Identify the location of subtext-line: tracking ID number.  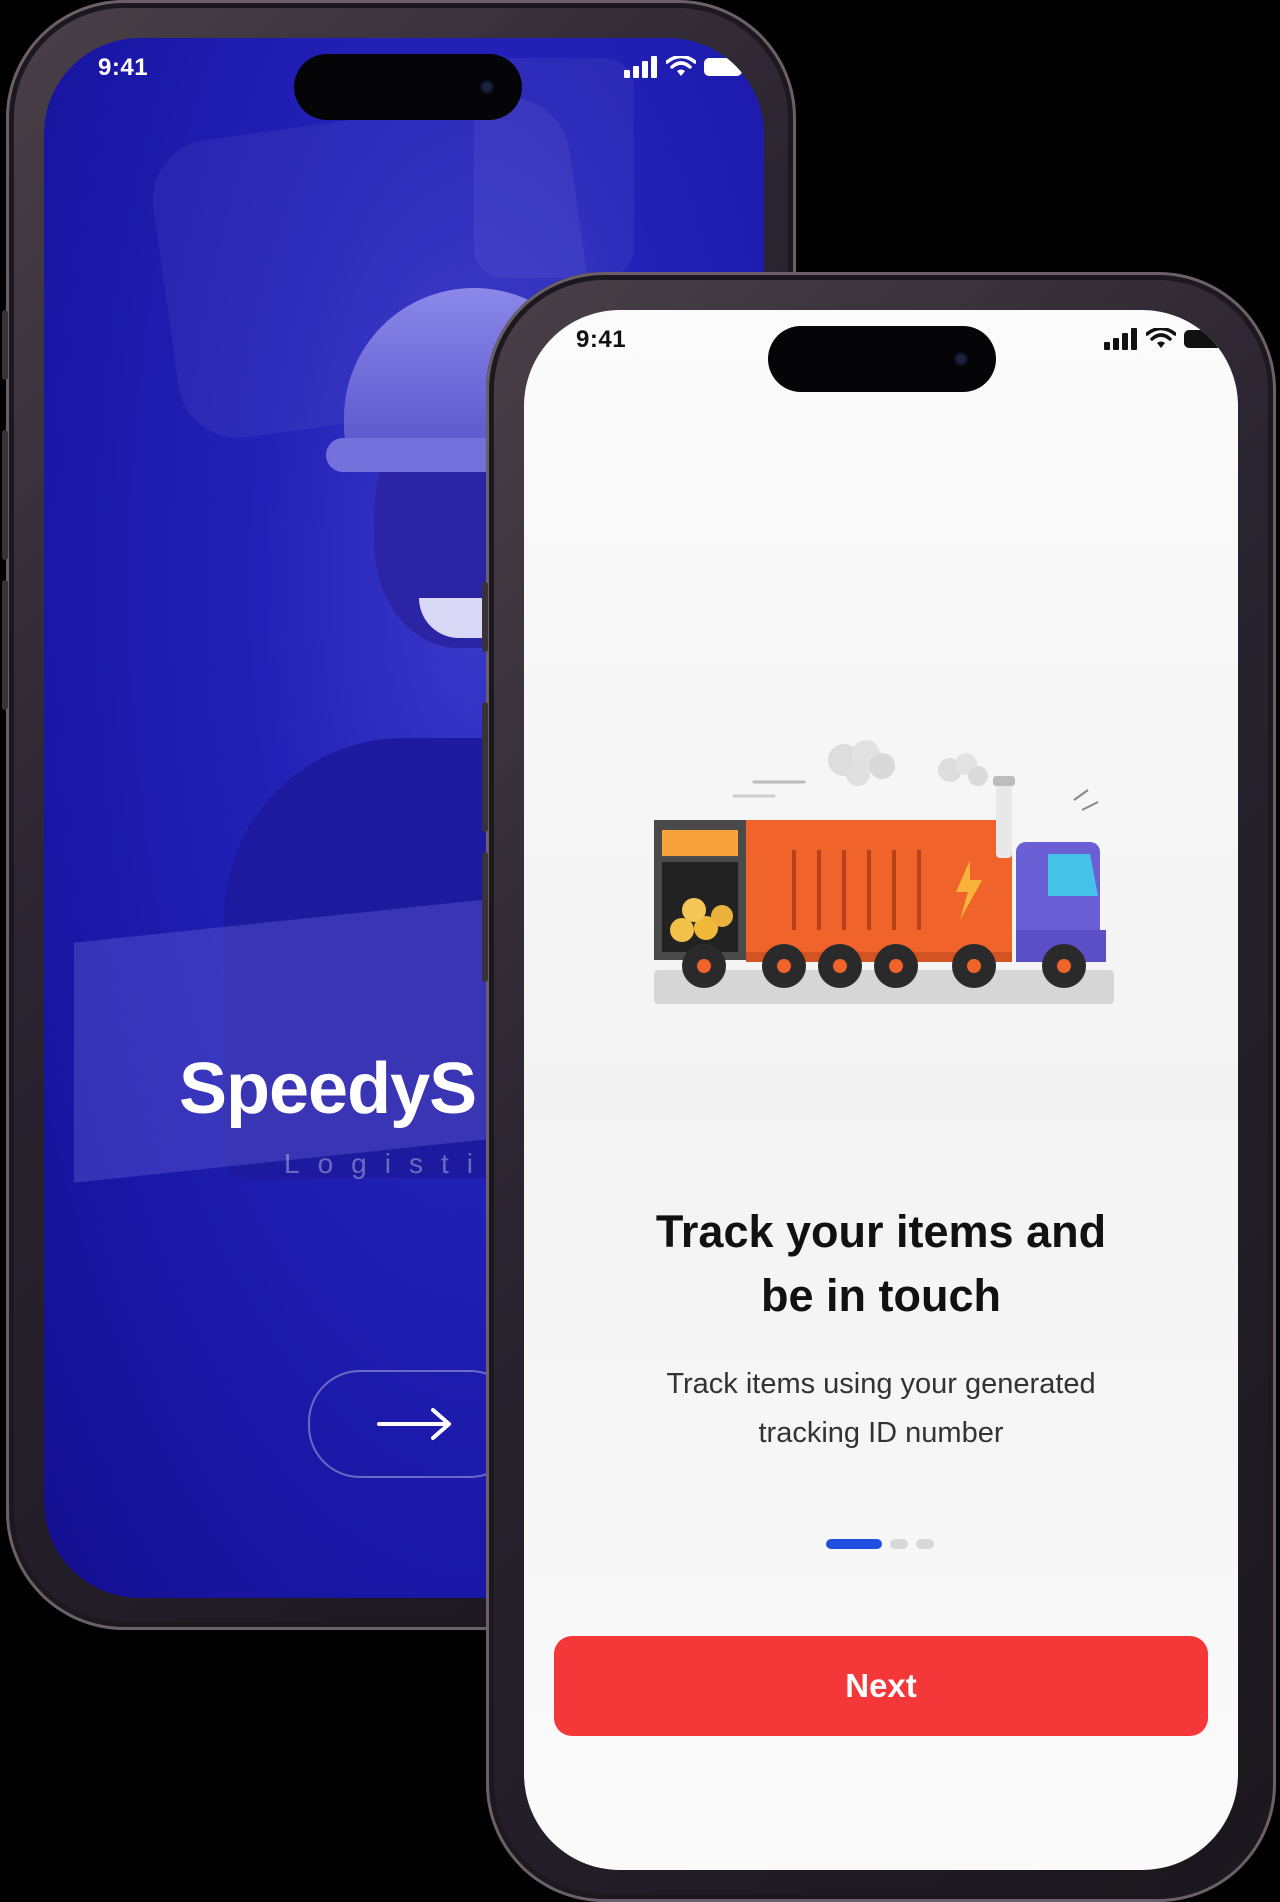
(881, 1433).